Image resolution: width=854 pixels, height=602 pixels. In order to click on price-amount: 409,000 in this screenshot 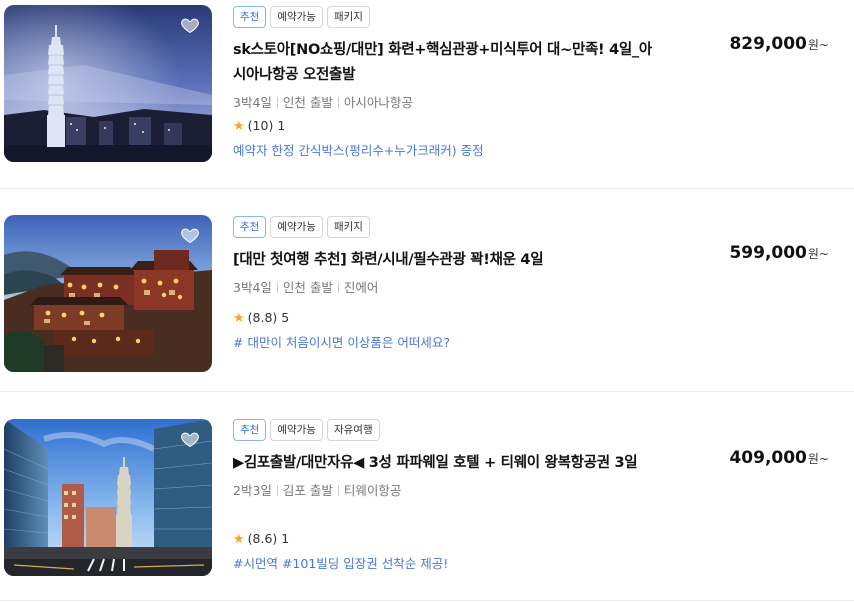, I will do `click(768, 458)`.